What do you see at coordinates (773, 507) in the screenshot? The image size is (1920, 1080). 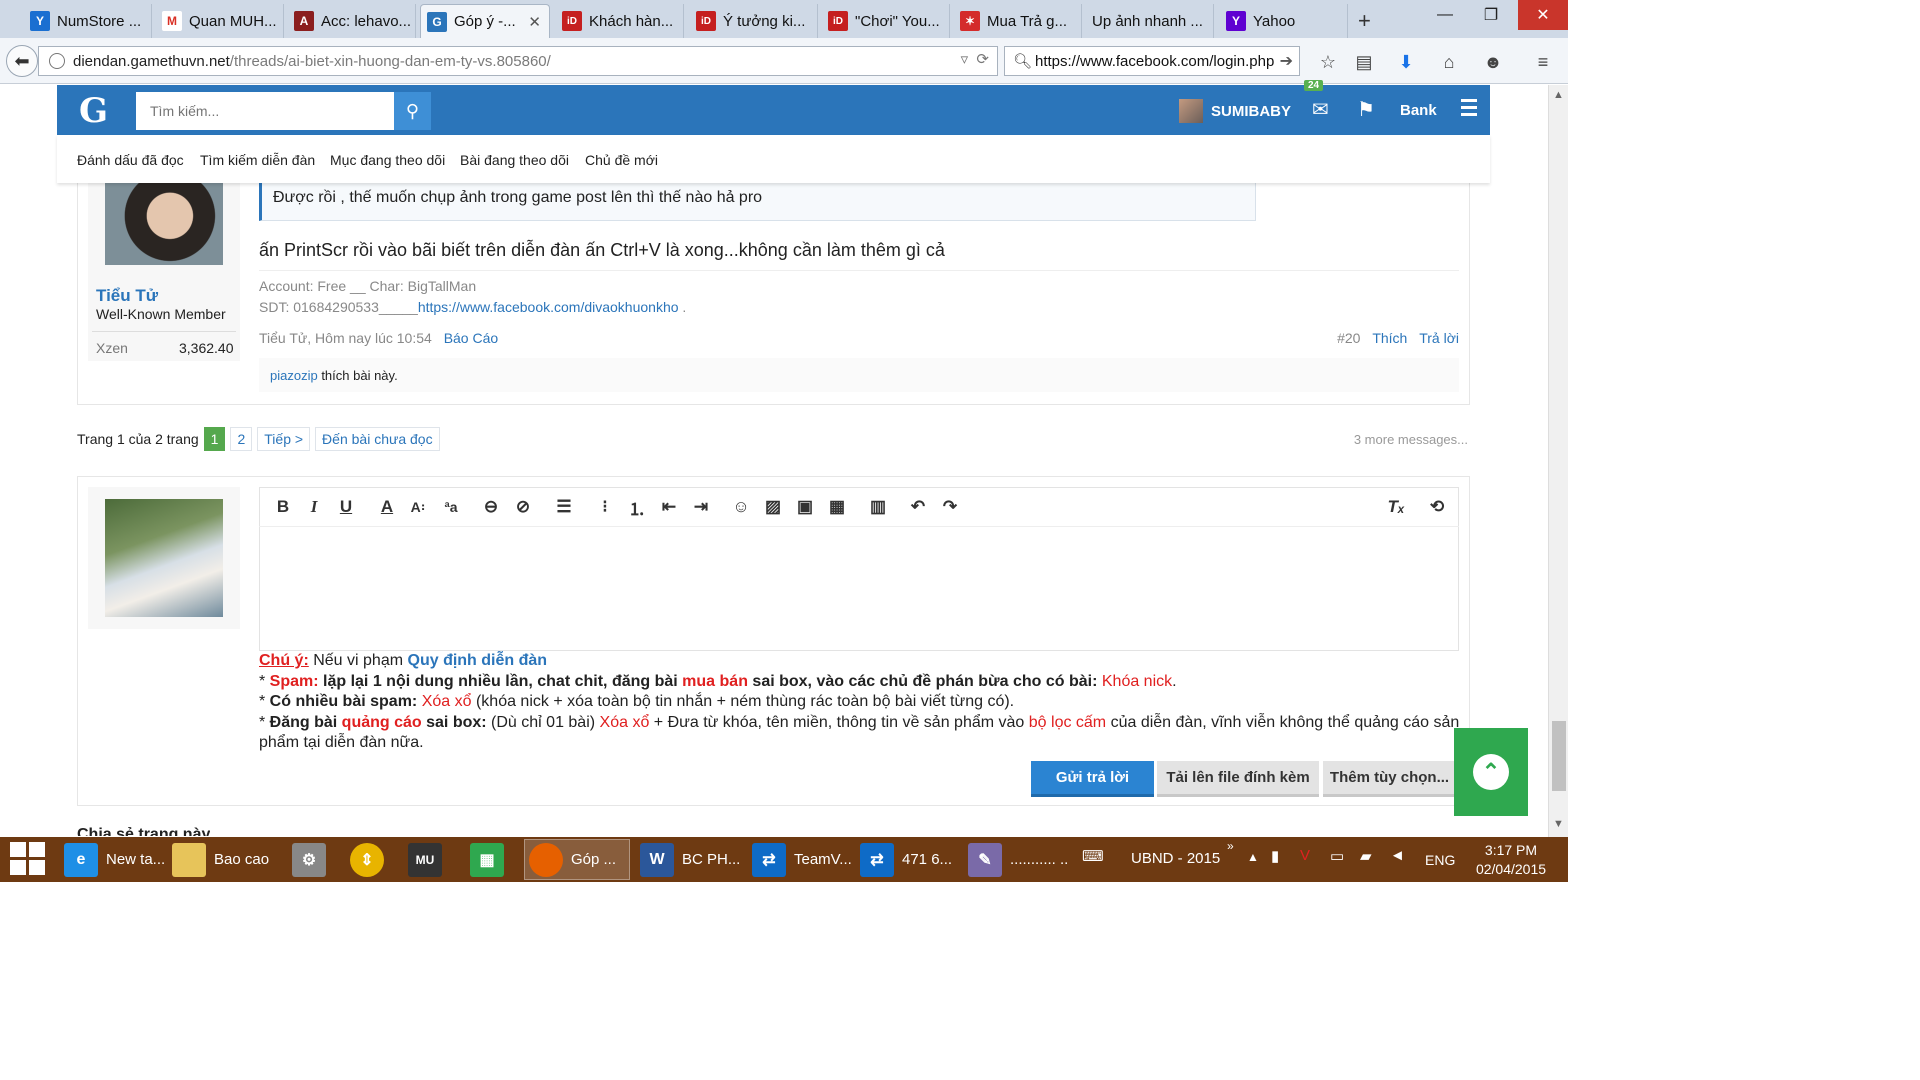 I see `image-icon: ▨` at bounding box center [773, 507].